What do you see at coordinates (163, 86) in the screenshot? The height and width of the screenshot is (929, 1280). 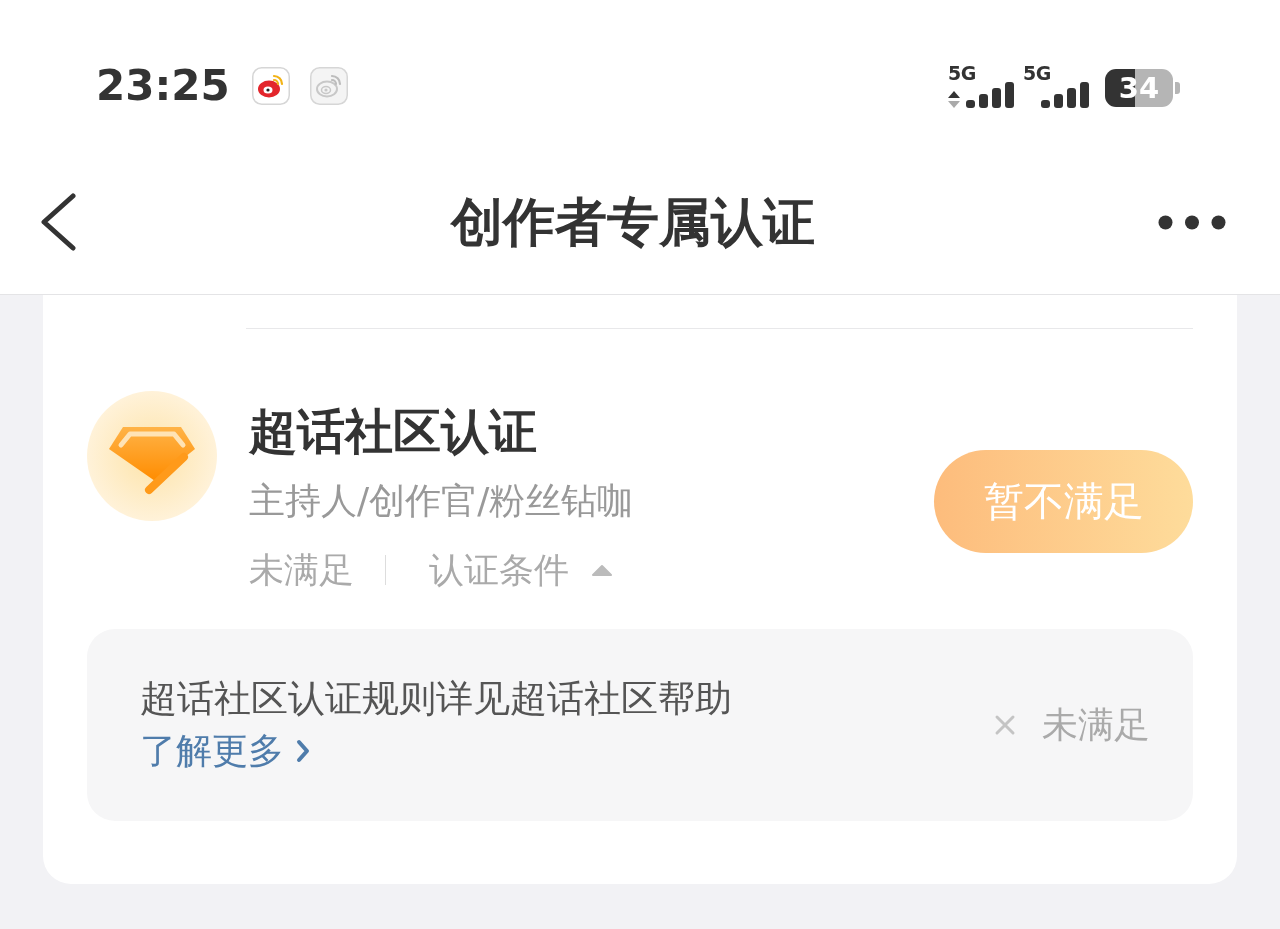 I see `clock-time: 23:25` at bounding box center [163, 86].